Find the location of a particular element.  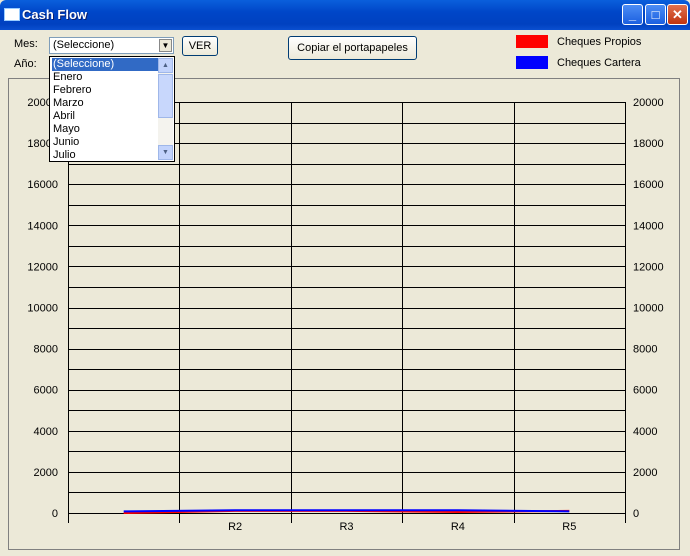

y-tick-label-right: 12000 is located at coordinates (648, 267).